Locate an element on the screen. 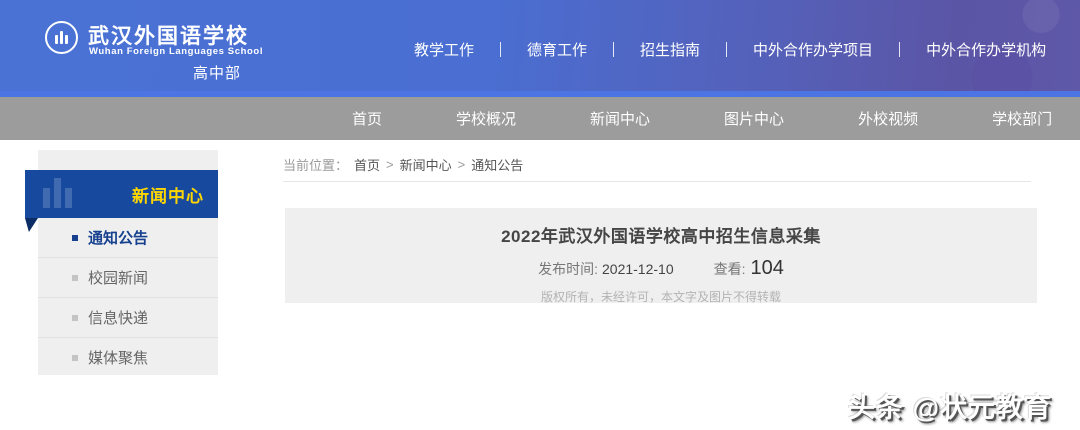  sidebar-item-notices: 通知公告 is located at coordinates (128, 238).